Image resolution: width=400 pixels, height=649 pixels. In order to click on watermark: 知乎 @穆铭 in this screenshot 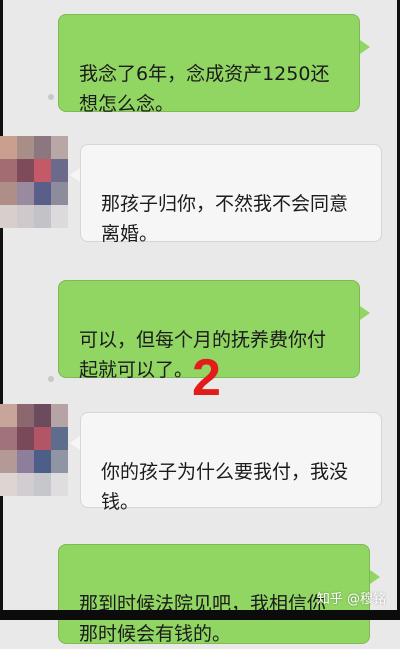, I will do `click(351, 597)`.